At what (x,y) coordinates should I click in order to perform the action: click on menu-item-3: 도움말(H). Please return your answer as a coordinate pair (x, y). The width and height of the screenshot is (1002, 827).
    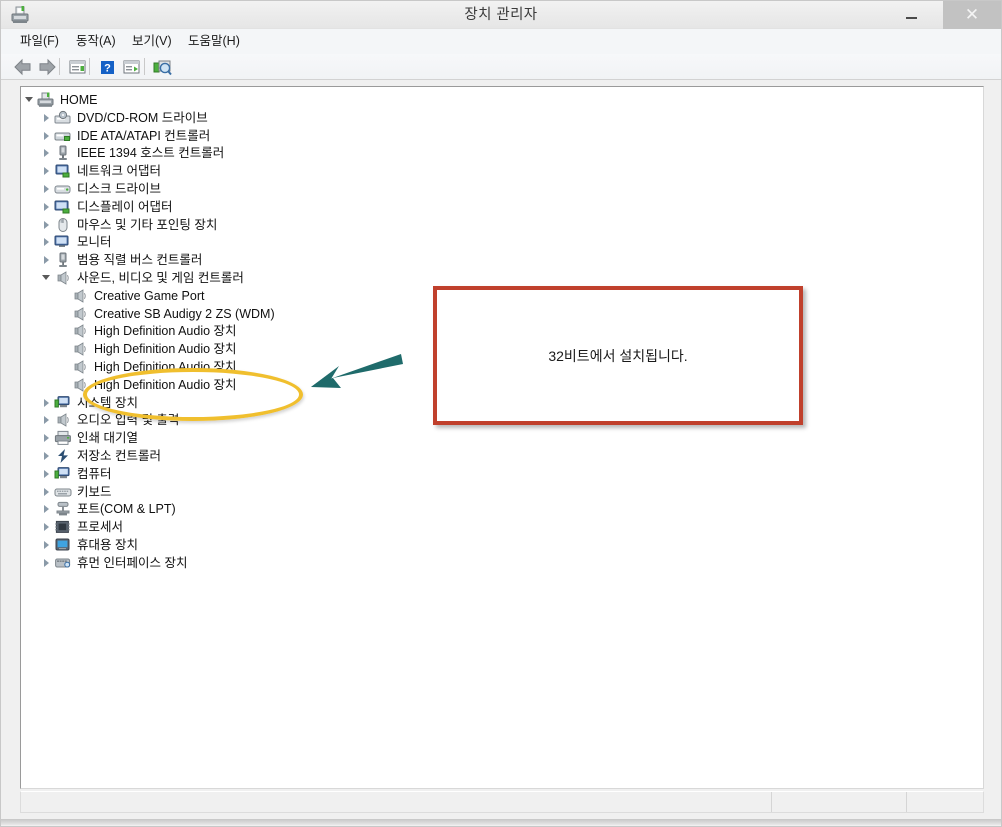
    Looking at the image, I should click on (214, 41).